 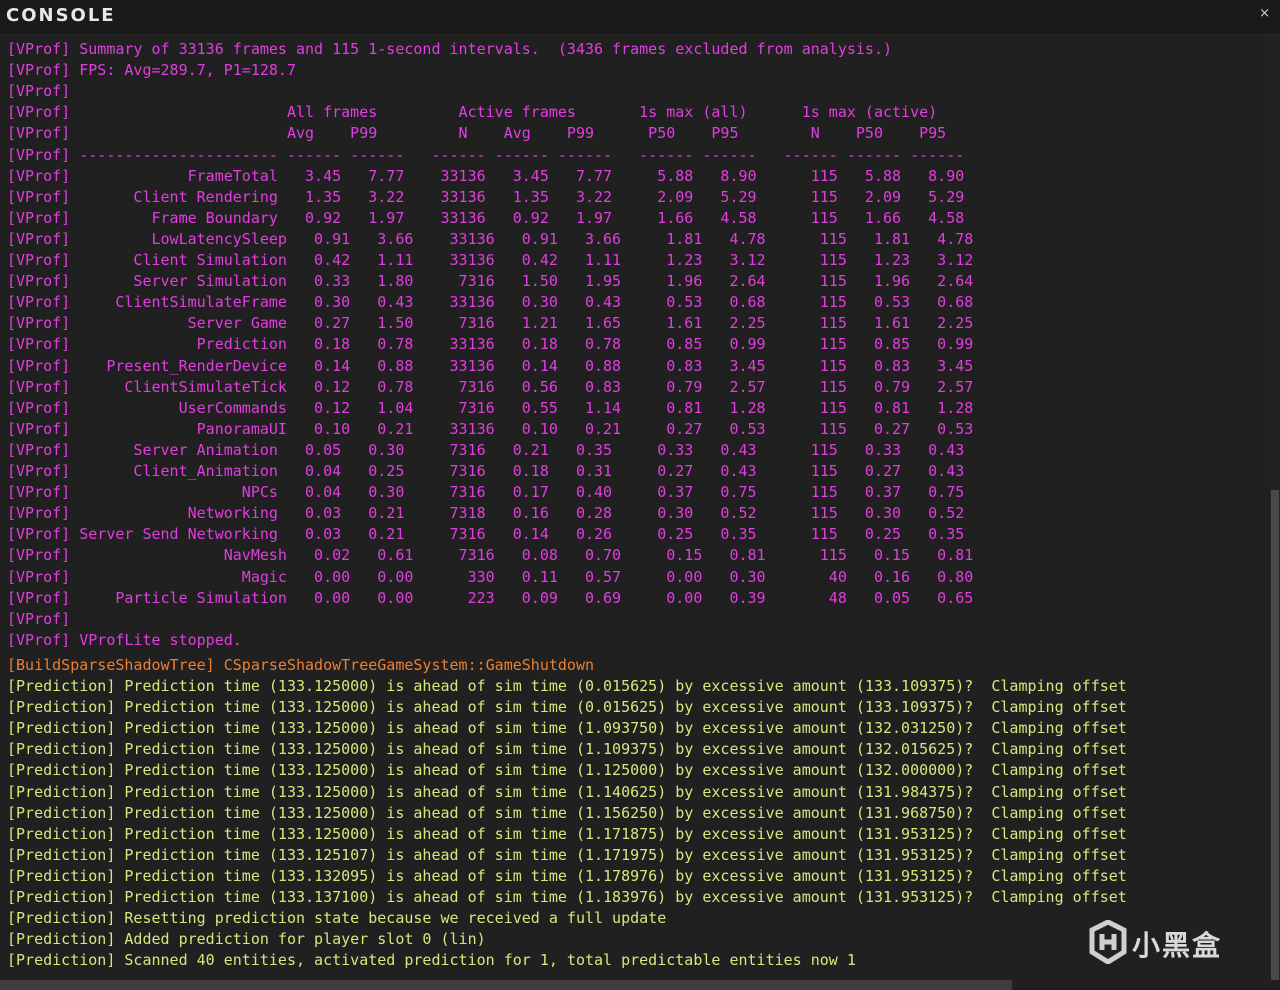 I want to click on horizontal-scrollbar, so click(x=506, y=985).